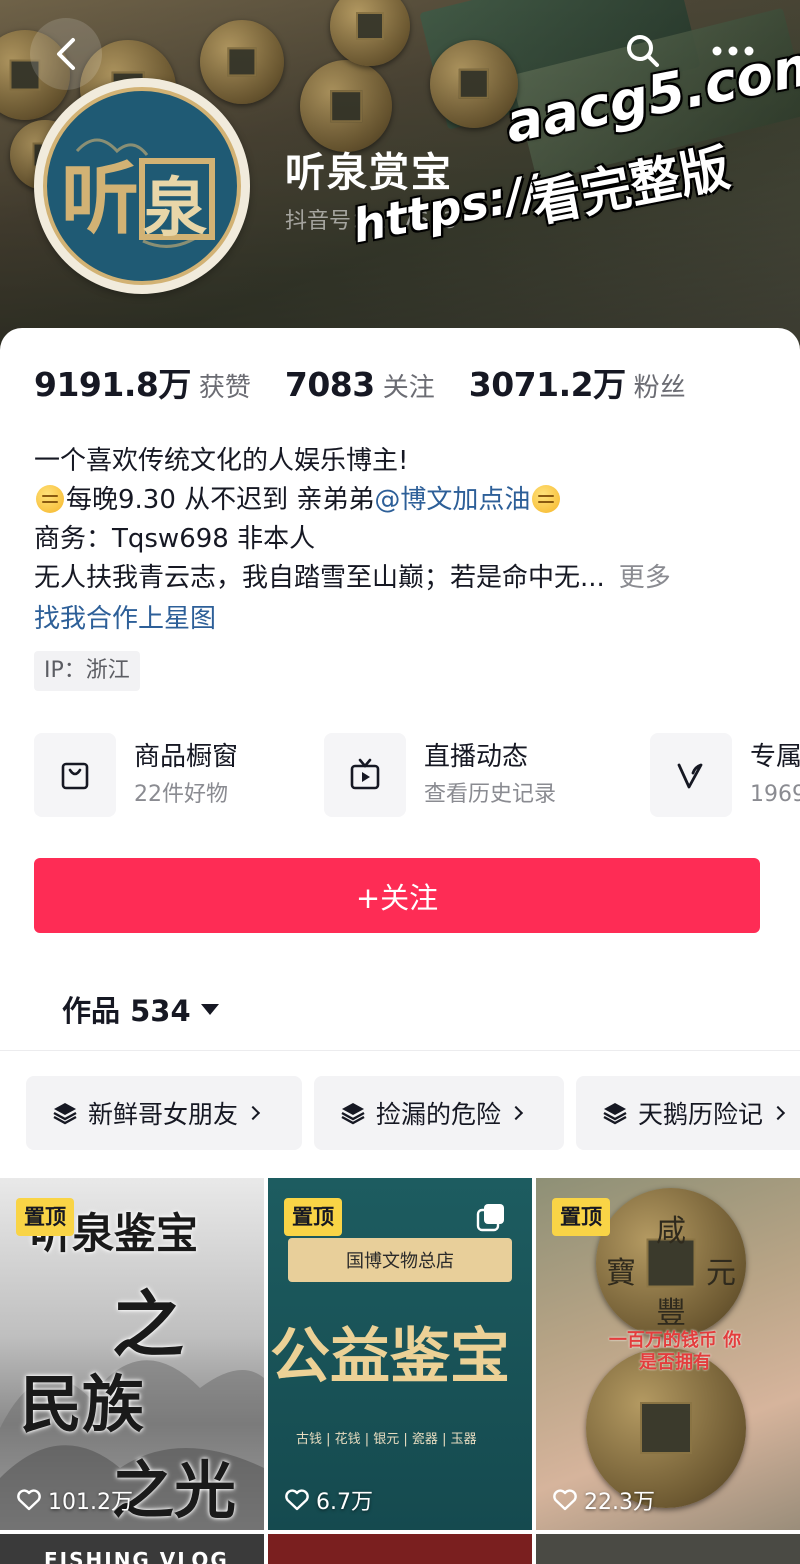 This screenshot has height=1564, width=800. What do you see at coordinates (125, 616) in the screenshot?
I see `star-map-link: 找我合作上星图` at bounding box center [125, 616].